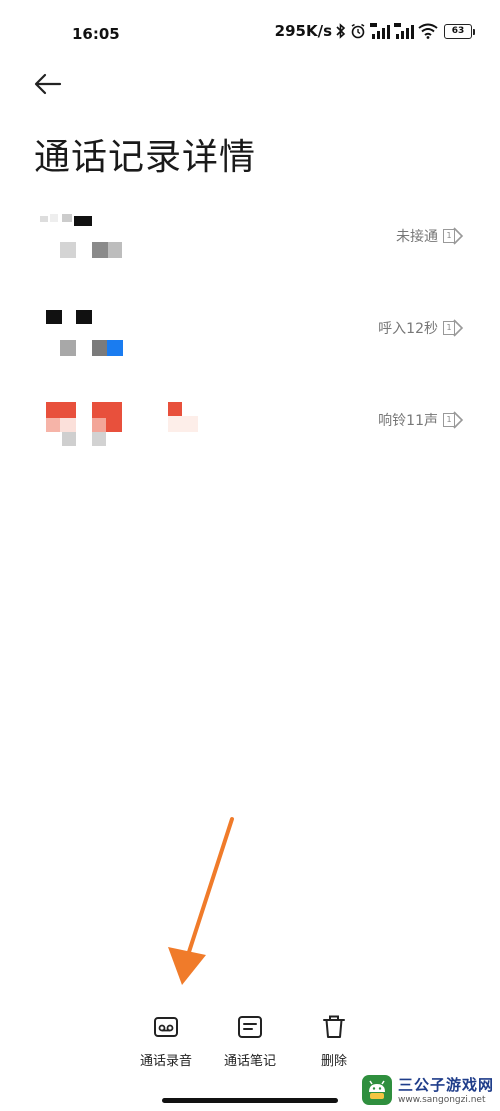 This screenshot has height=1111, width=500. I want to click on watermark-text: 三公子游戏网 www.sangongzi.net, so click(446, 1089).